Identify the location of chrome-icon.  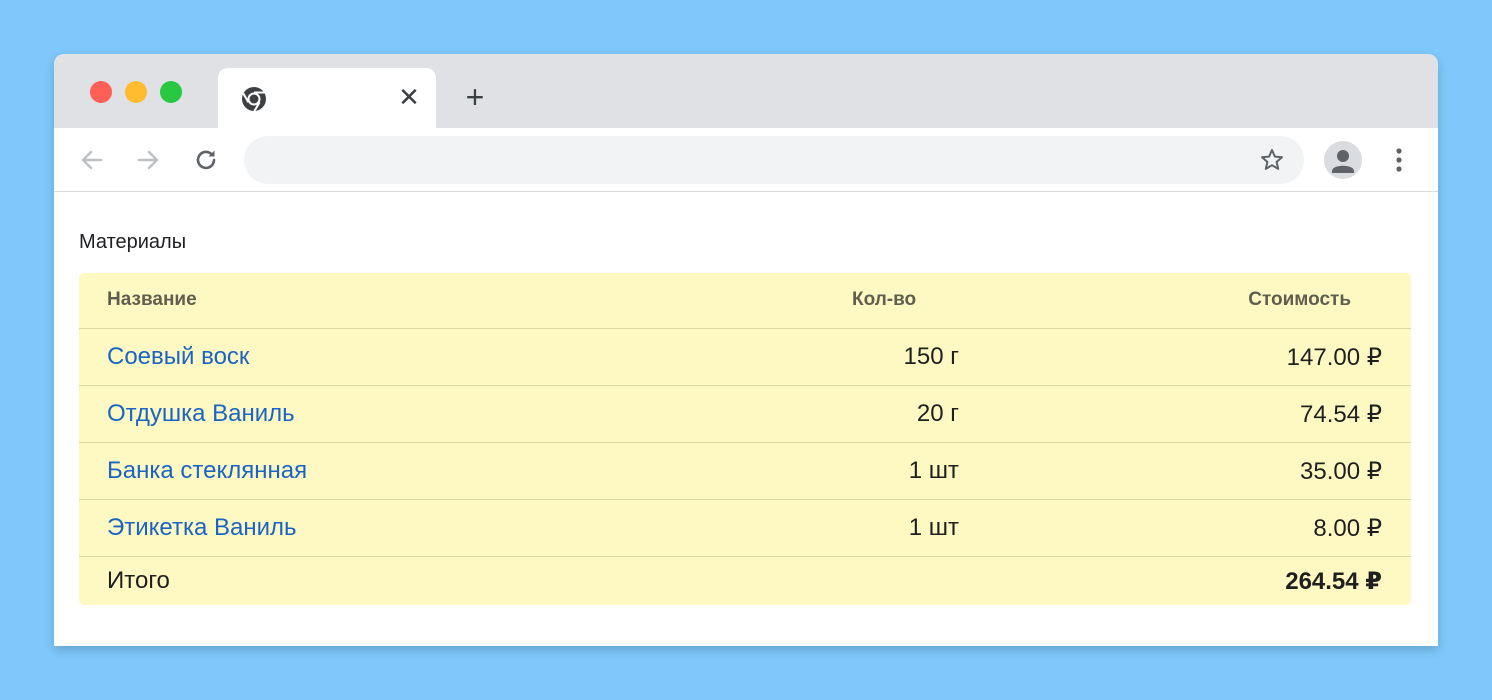
(254, 99).